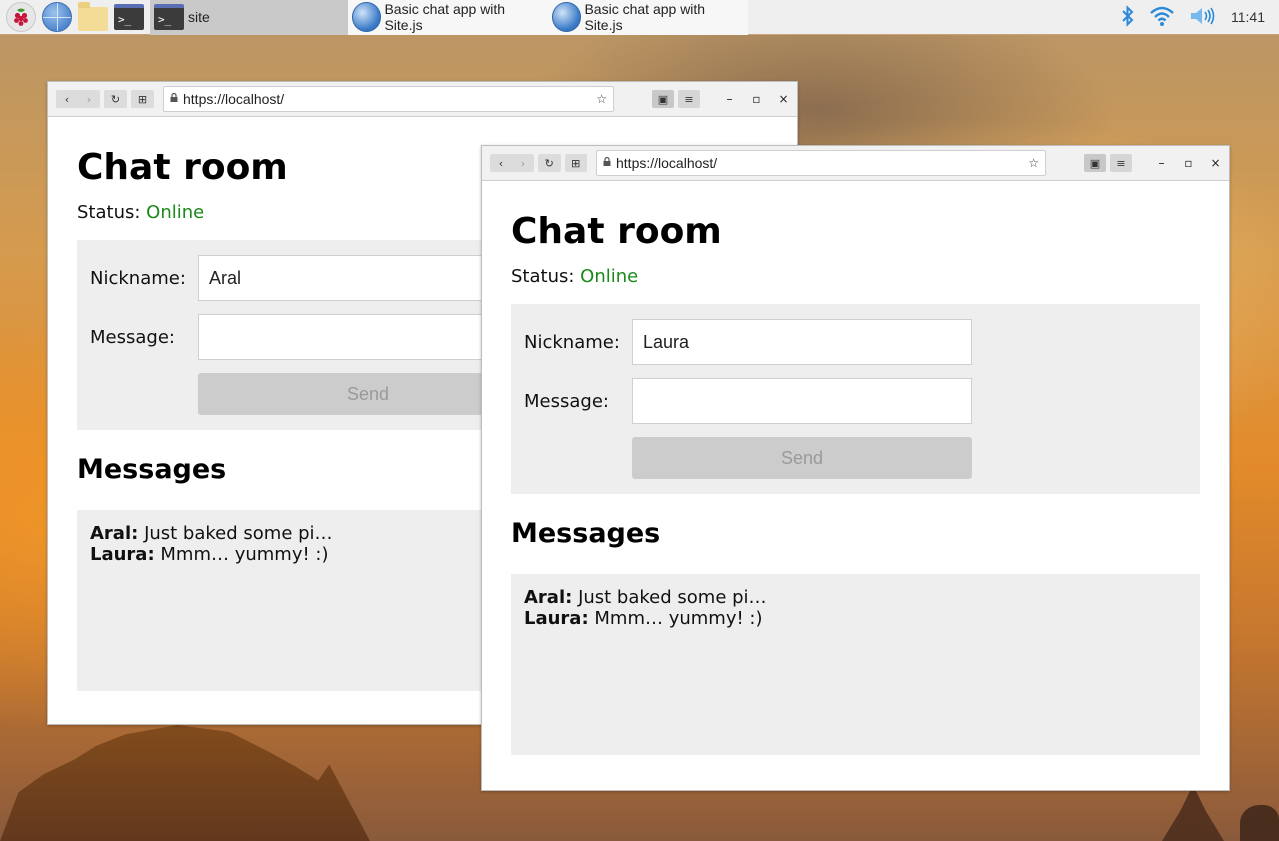  I want to click on task-button-chat-app-2: Basic chat app with Site.js, so click(648, 17).